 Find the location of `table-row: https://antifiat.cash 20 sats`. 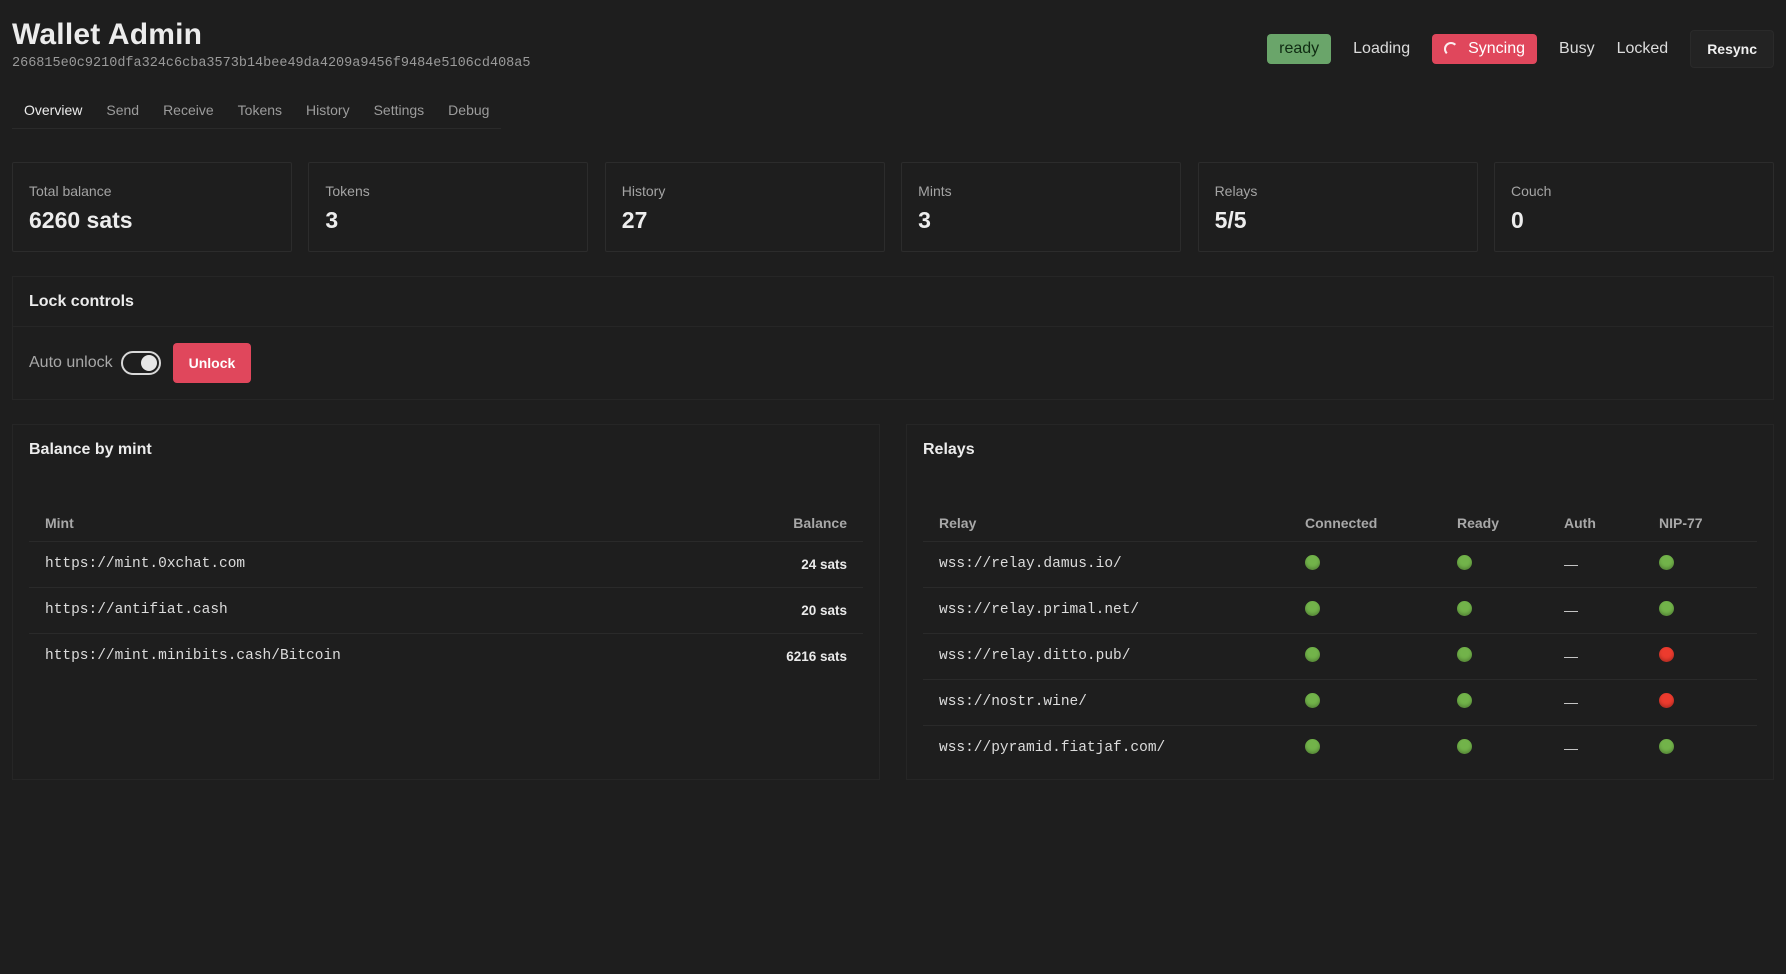

table-row: https://antifiat.cash 20 sats is located at coordinates (446, 610).